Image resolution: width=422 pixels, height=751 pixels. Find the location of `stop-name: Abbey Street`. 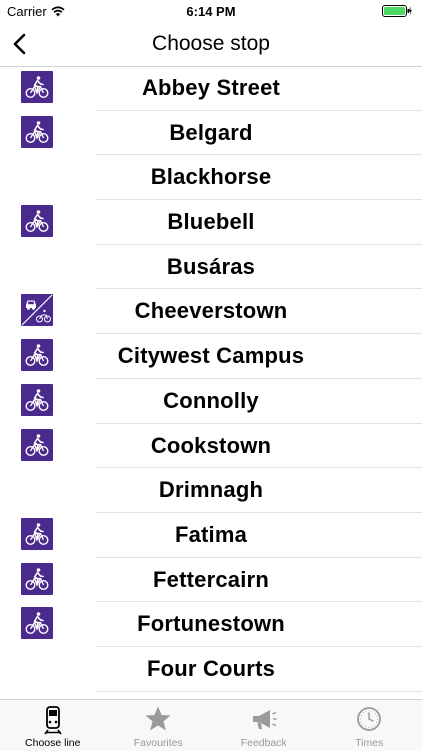

stop-name: Abbey Street is located at coordinates (211, 88).